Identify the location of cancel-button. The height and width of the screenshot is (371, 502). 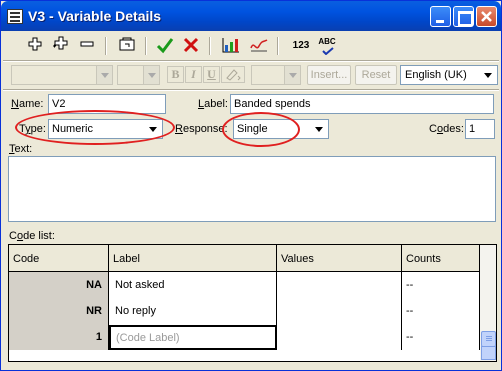
(191, 46).